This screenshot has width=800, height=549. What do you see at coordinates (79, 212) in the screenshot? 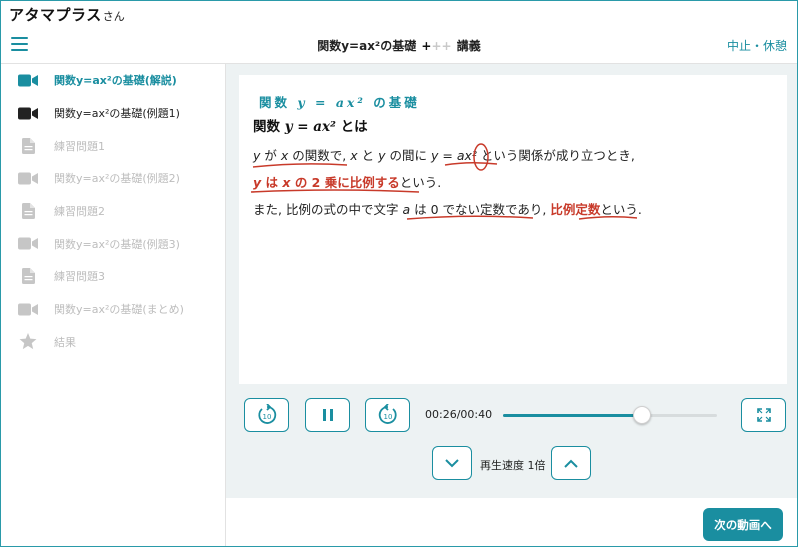
I see `sidebar-item-label: 練習問題2` at bounding box center [79, 212].